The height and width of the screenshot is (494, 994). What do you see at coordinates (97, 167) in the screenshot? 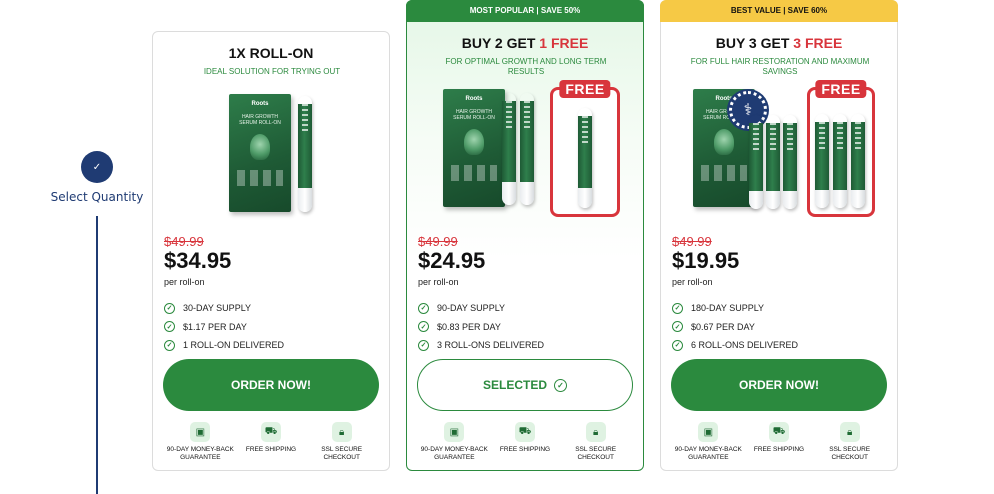
I see `step-indicator-check-icon: ✓` at bounding box center [97, 167].